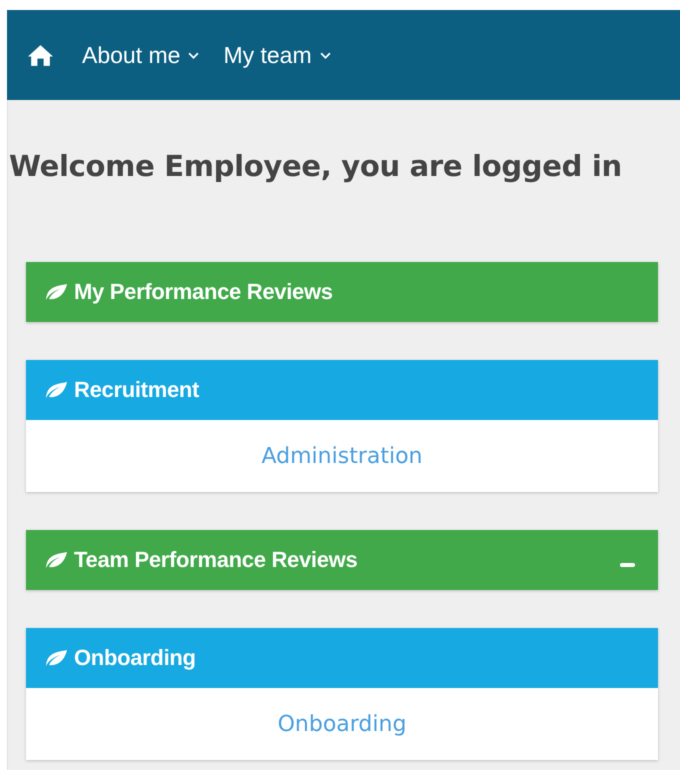 The image size is (680, 770). What do you see at coordinates (342, 456) in the screenshot?
I see `panel-link: Administration` at bounding box center [342, 456].